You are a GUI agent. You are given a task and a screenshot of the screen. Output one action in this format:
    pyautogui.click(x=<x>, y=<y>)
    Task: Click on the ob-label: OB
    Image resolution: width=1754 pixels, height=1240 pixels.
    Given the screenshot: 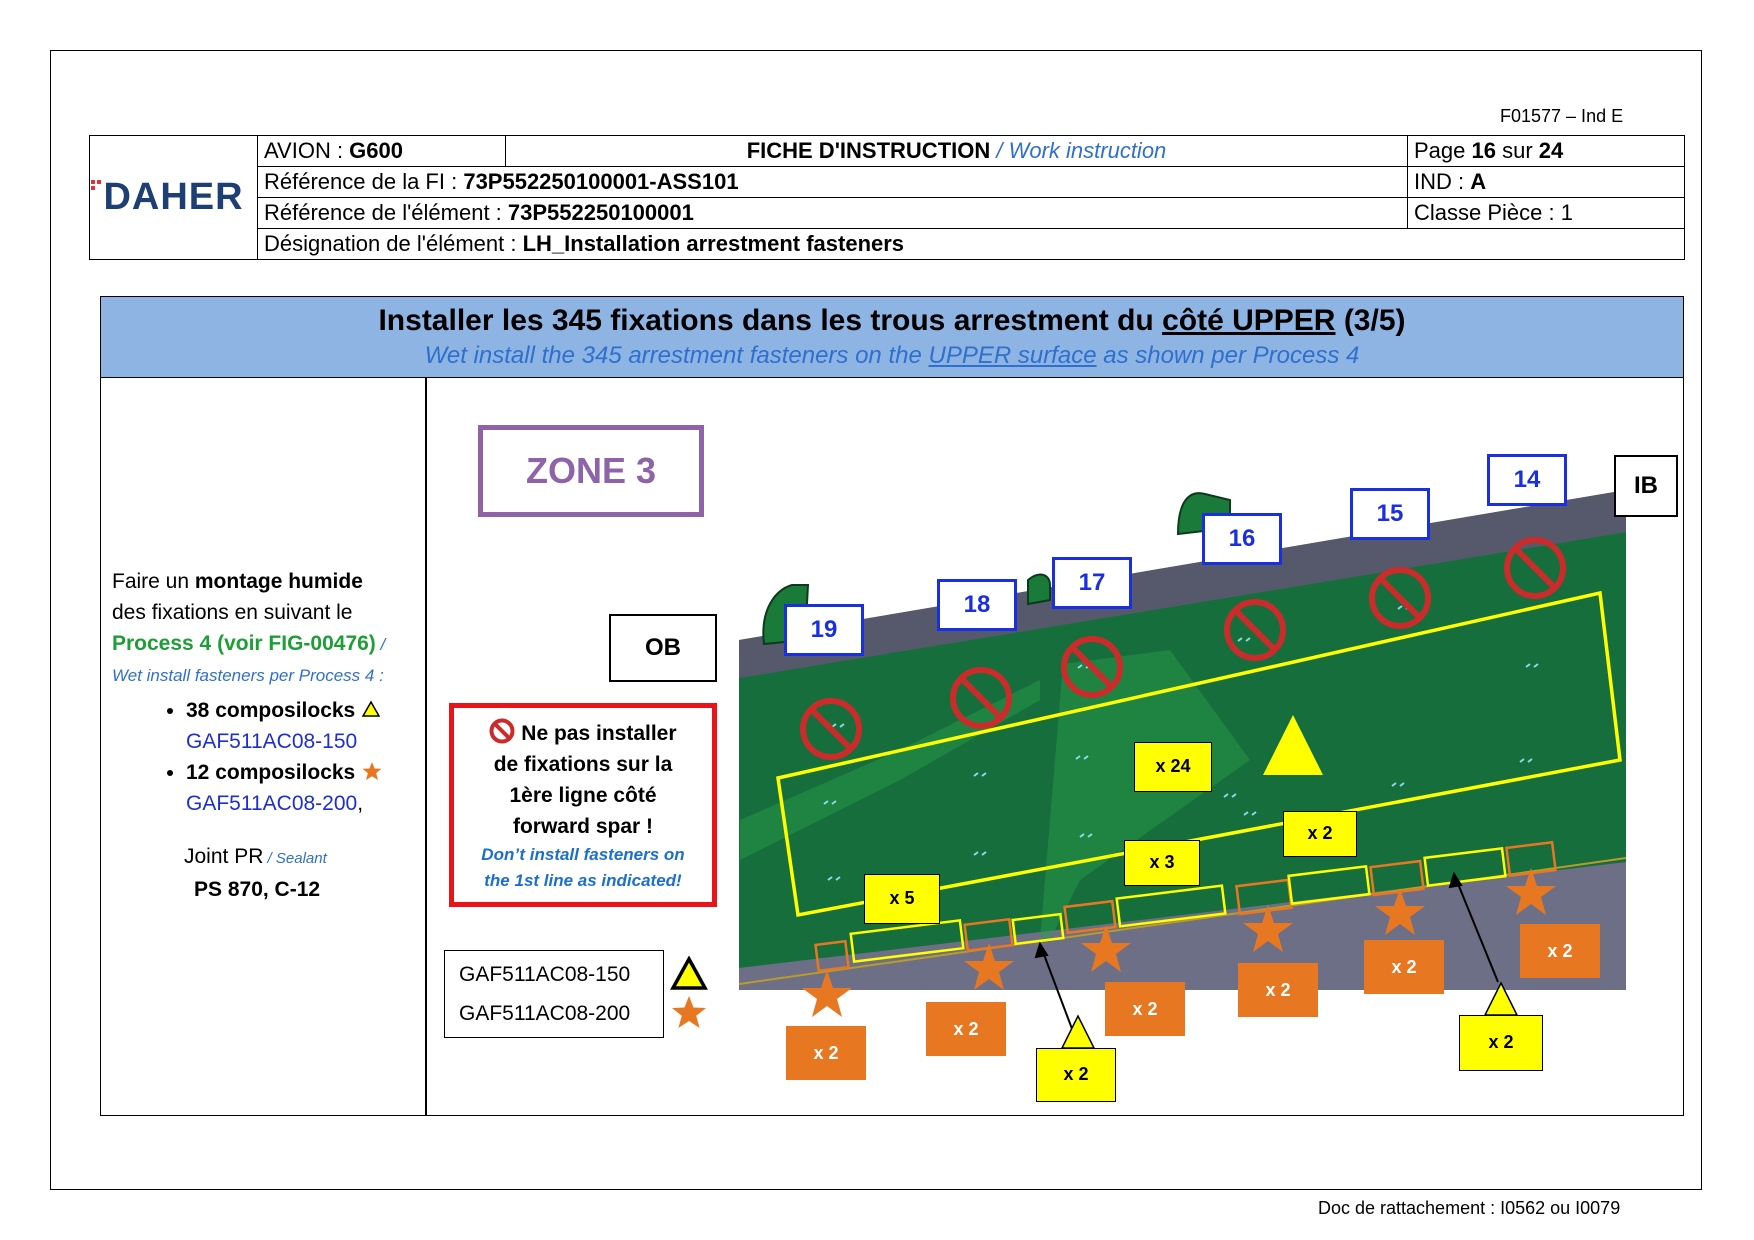 What is the action you would take?
    pyautogui.click(x=663, y=648)
    